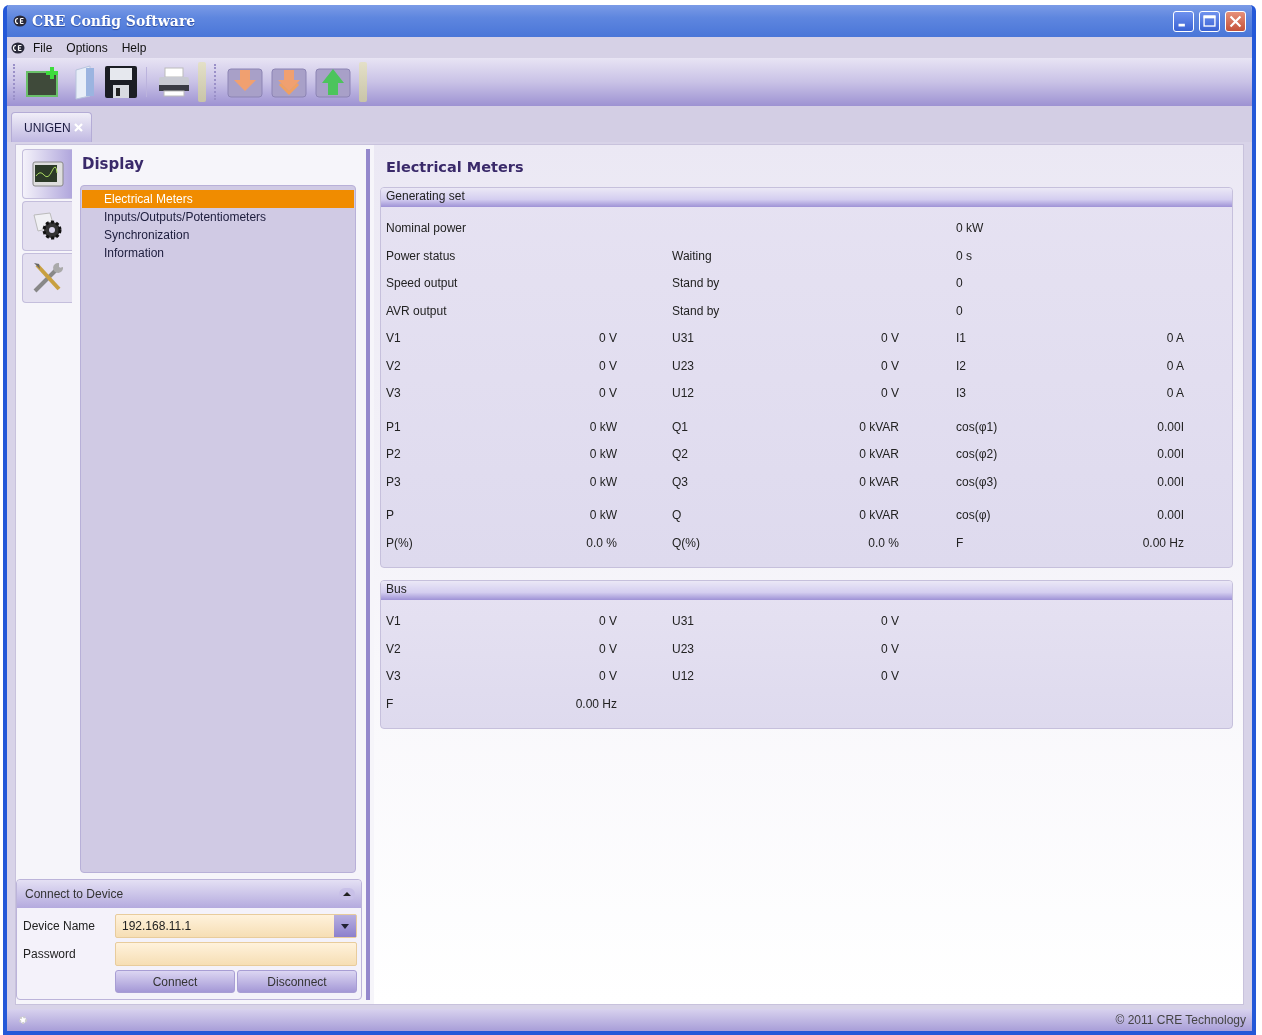 Image resolution: width=1262 pixels, height=1035 pixels. What do you see at coordinates (686, 543) in the screenshot?
I see `meter-label: Q(%)` at bounding box center [686, 543].